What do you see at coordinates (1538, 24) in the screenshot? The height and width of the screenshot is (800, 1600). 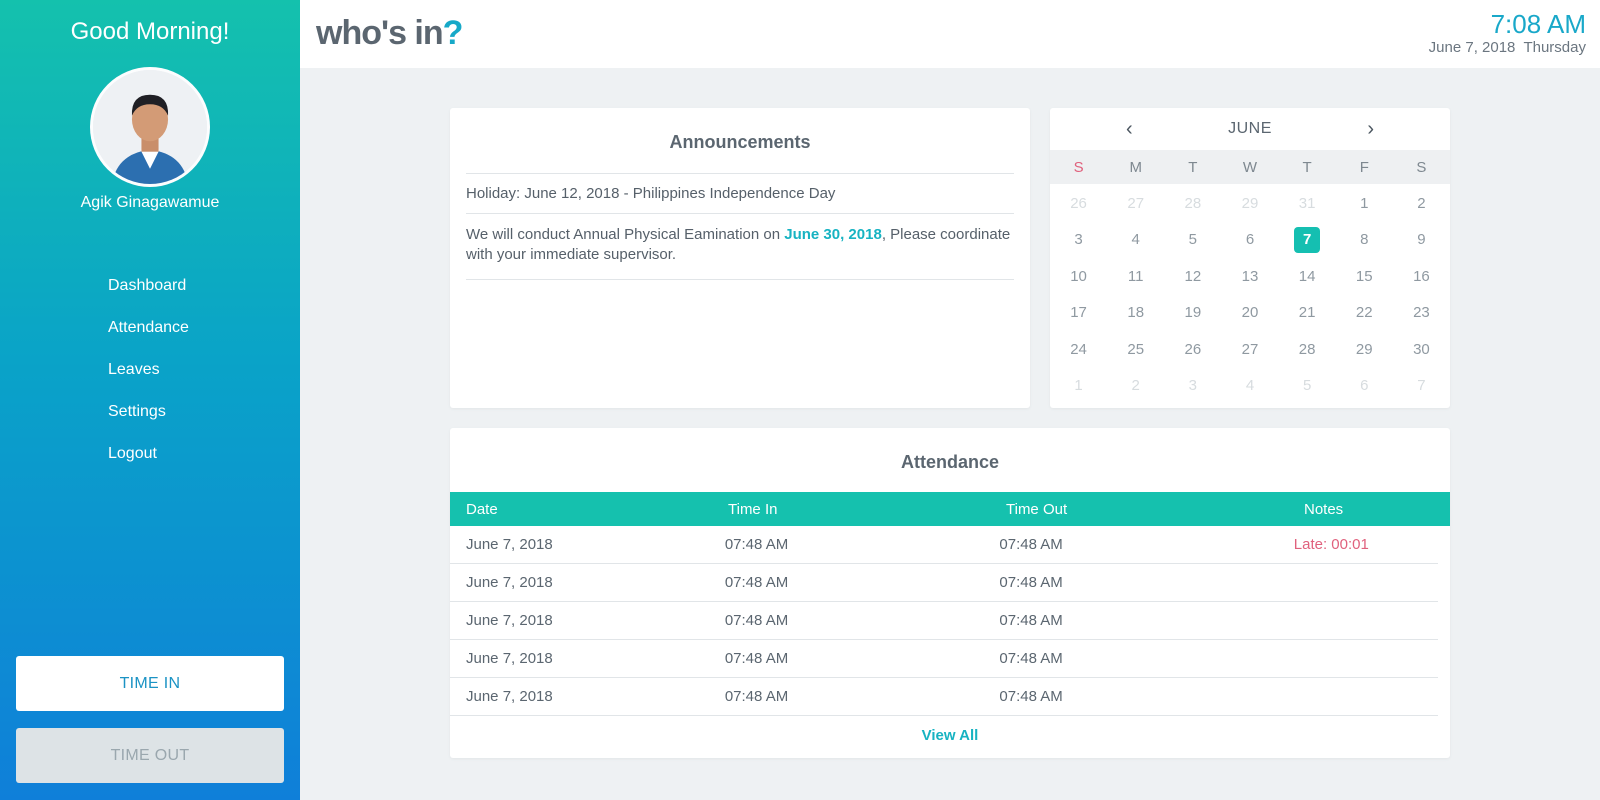 I see `current-time: 7:08 AM` at bounding box center [1538, 24].